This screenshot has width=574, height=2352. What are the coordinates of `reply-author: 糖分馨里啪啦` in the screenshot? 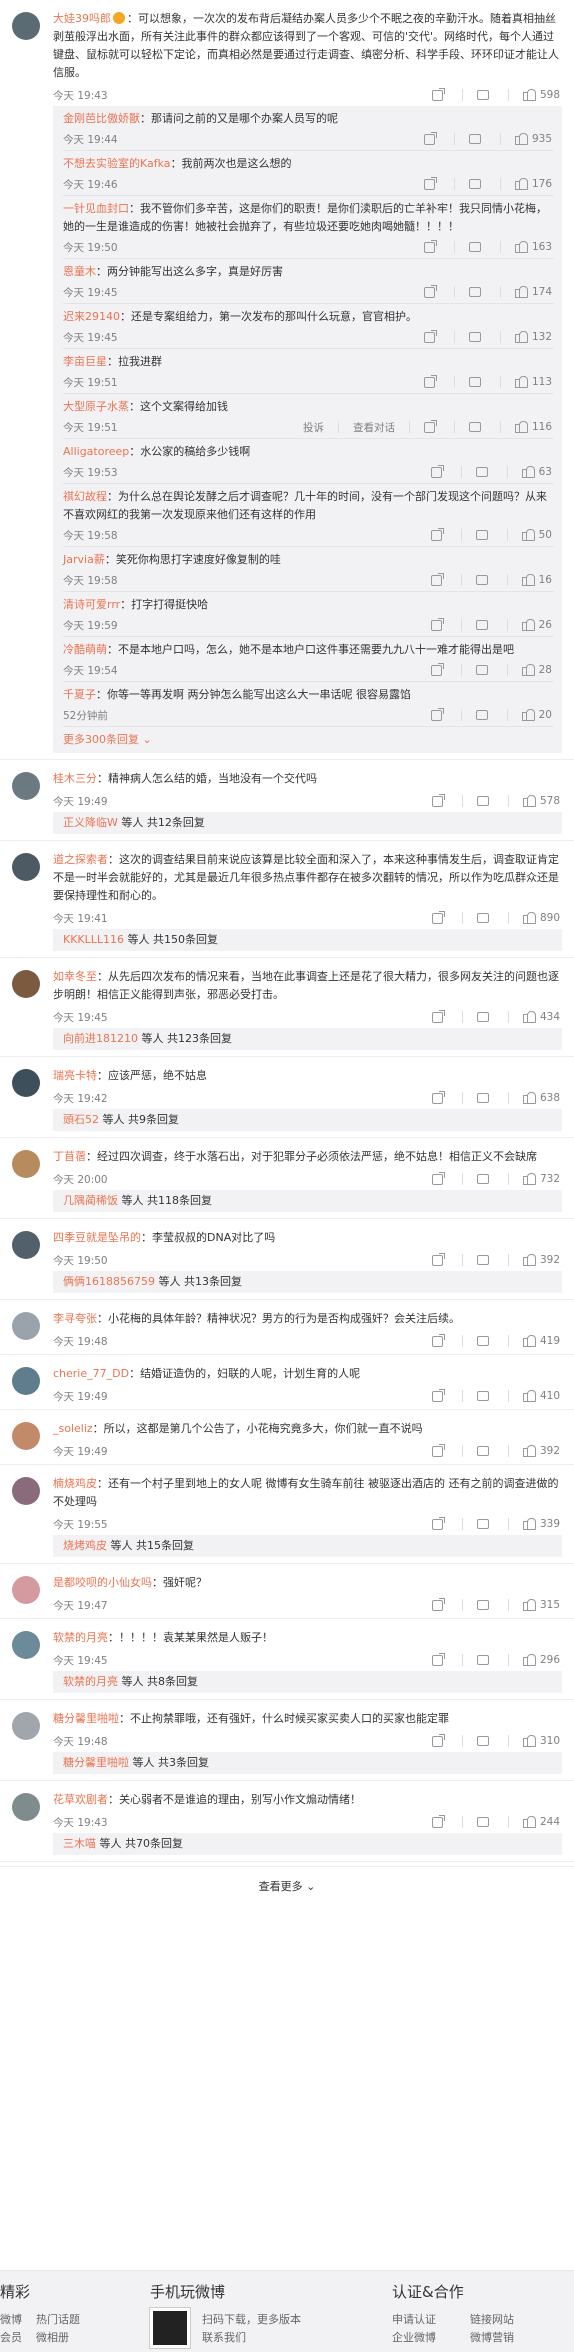 It's located at (96, 1762).